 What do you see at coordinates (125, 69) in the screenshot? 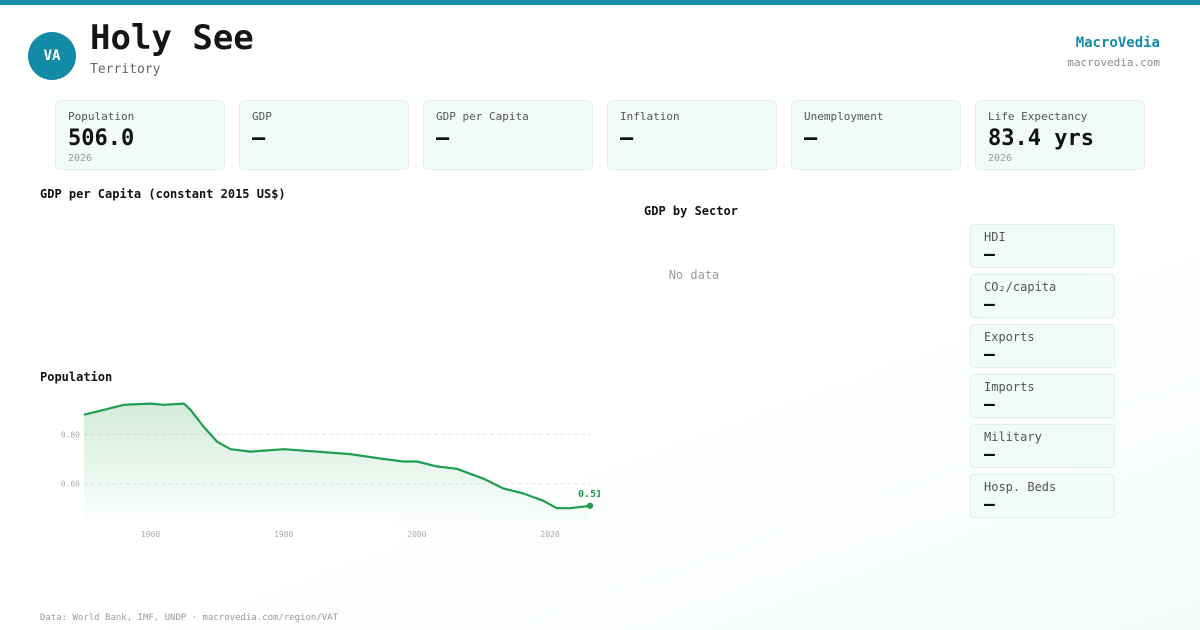
I see `page-subtitle: Territory` at bounding box center [125, 69].